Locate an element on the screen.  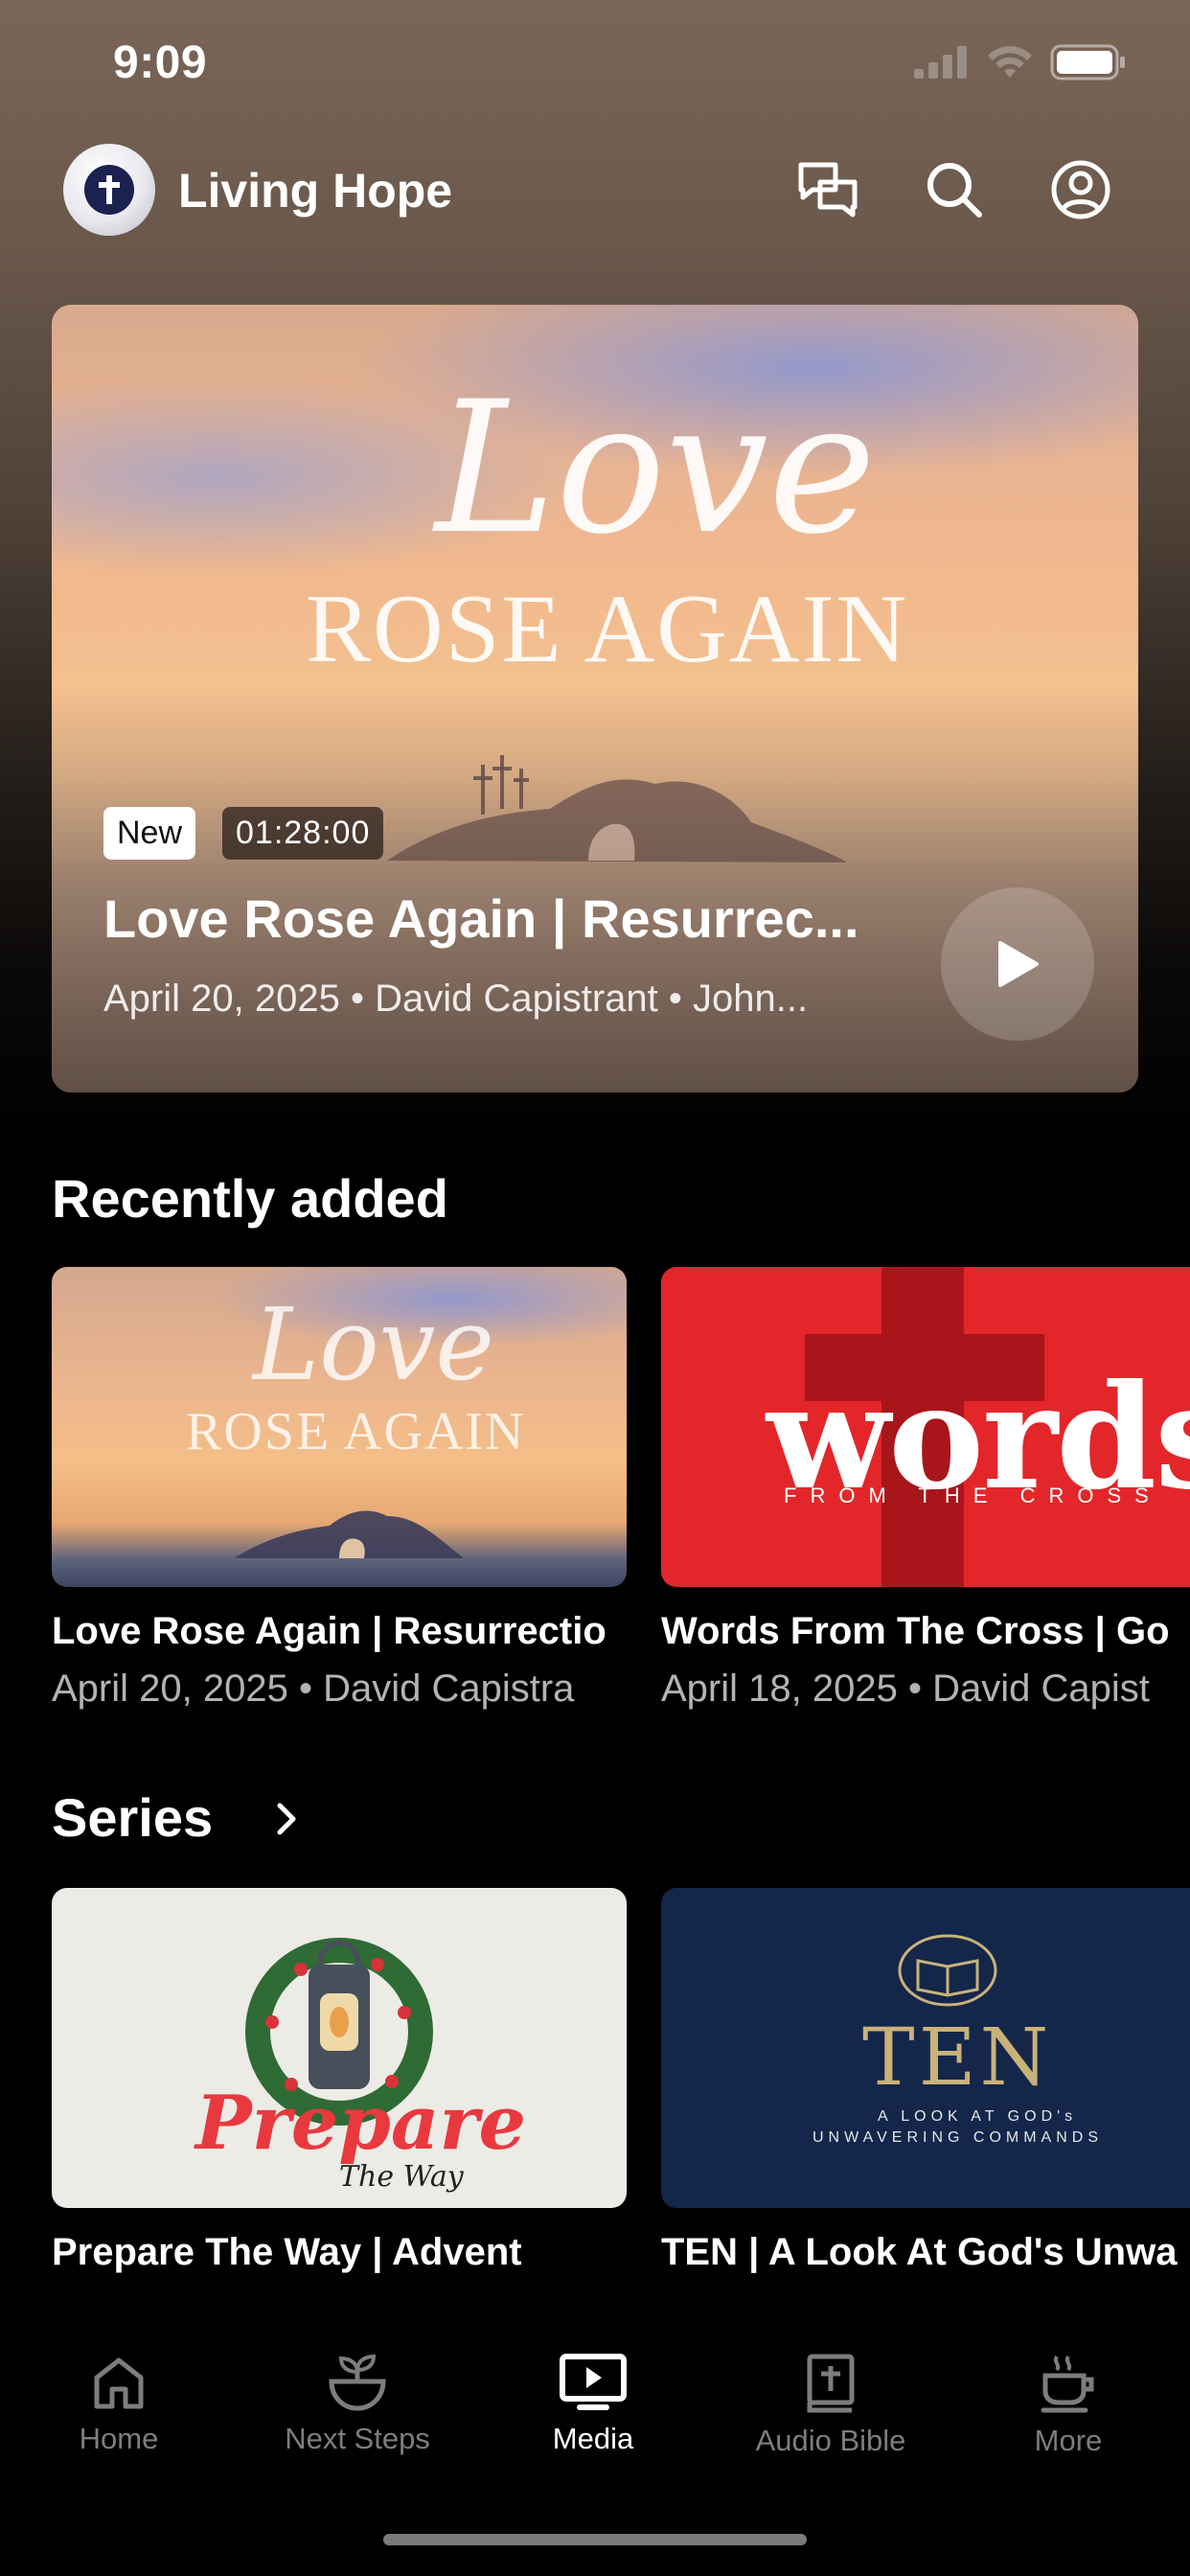
tab-more: More is located at coordinates (1069, 2405).